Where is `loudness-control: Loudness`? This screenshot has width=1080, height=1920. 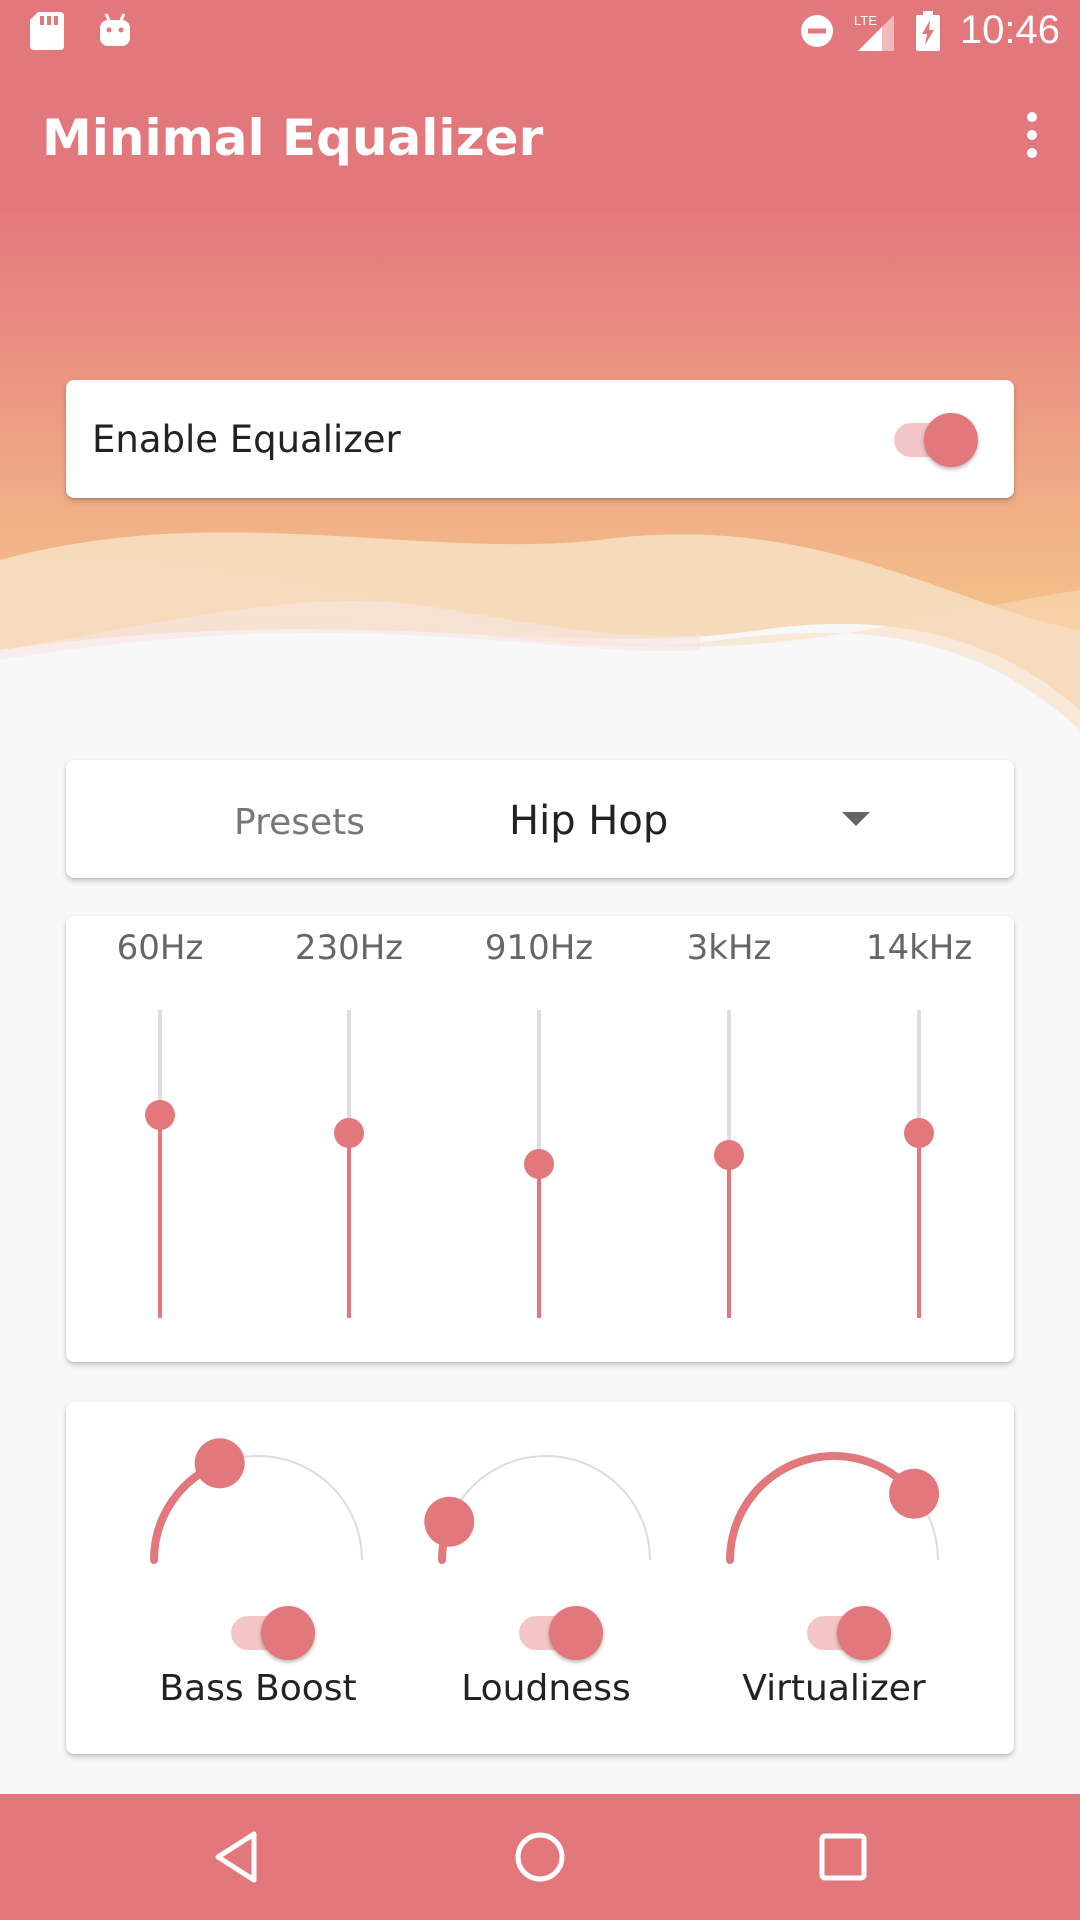 loudness-control: Loudness is located at coordinates (546, 1578).